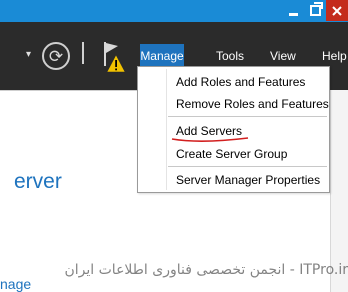  What do you see at coordinates (162, 56) in the screenshot?
I see `menu-manage: Manage` at bounding box center [162, 56].